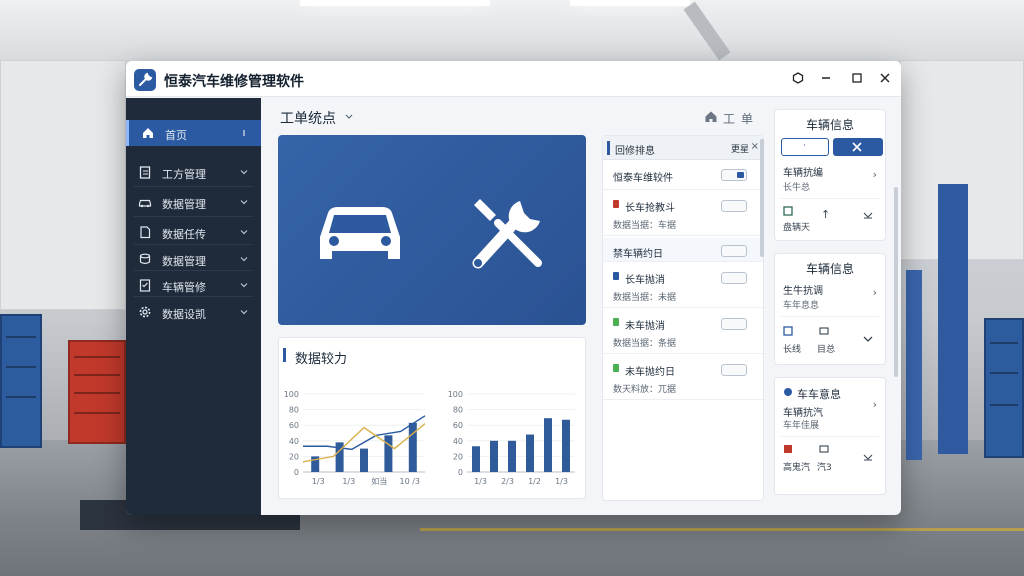  What do you see at coordinates (379, 481) in the screenshot?
I see `x-tick-label: 如当` at bounding box center [379, 481].